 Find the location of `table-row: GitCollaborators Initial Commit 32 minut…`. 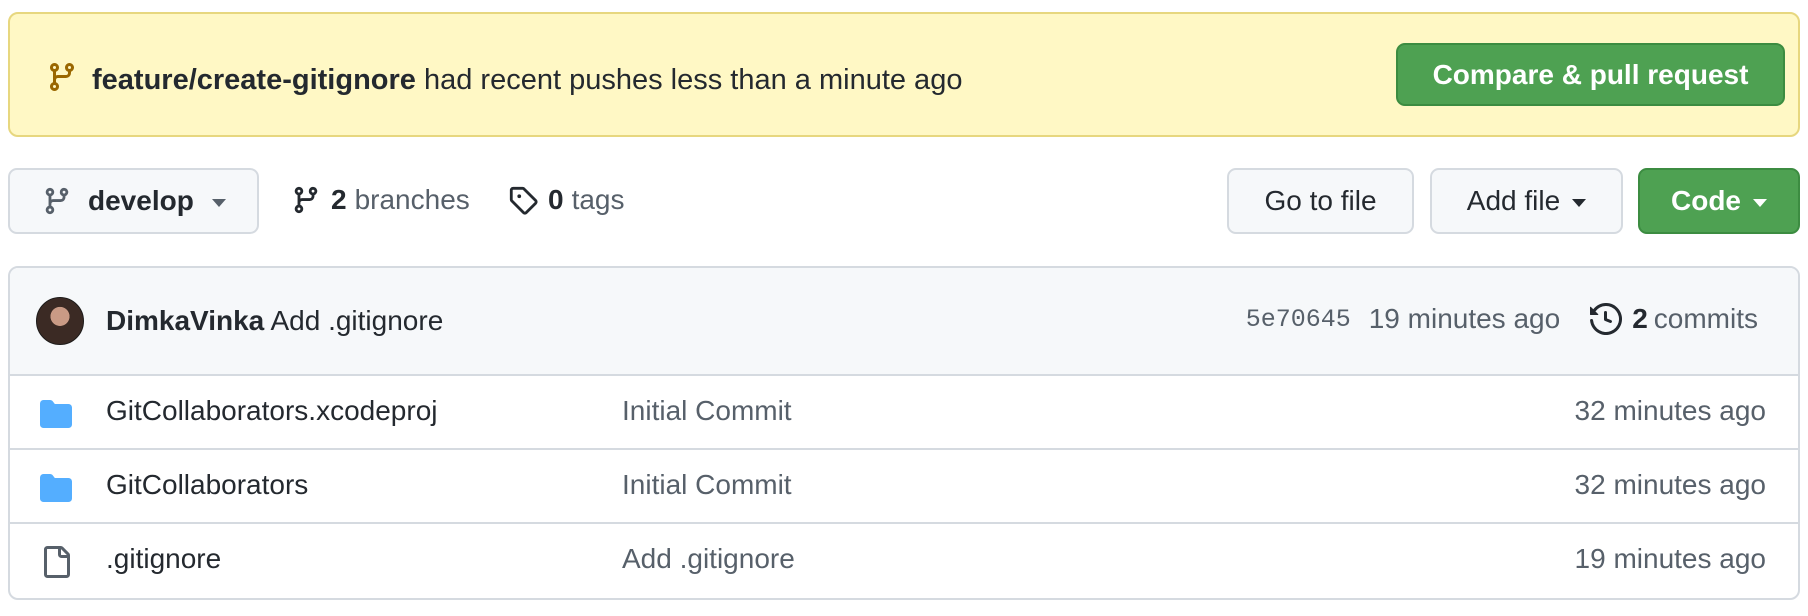

table-row: GitCollaborators Initial Commit 32 minut… is located at coordinates (904, 487).